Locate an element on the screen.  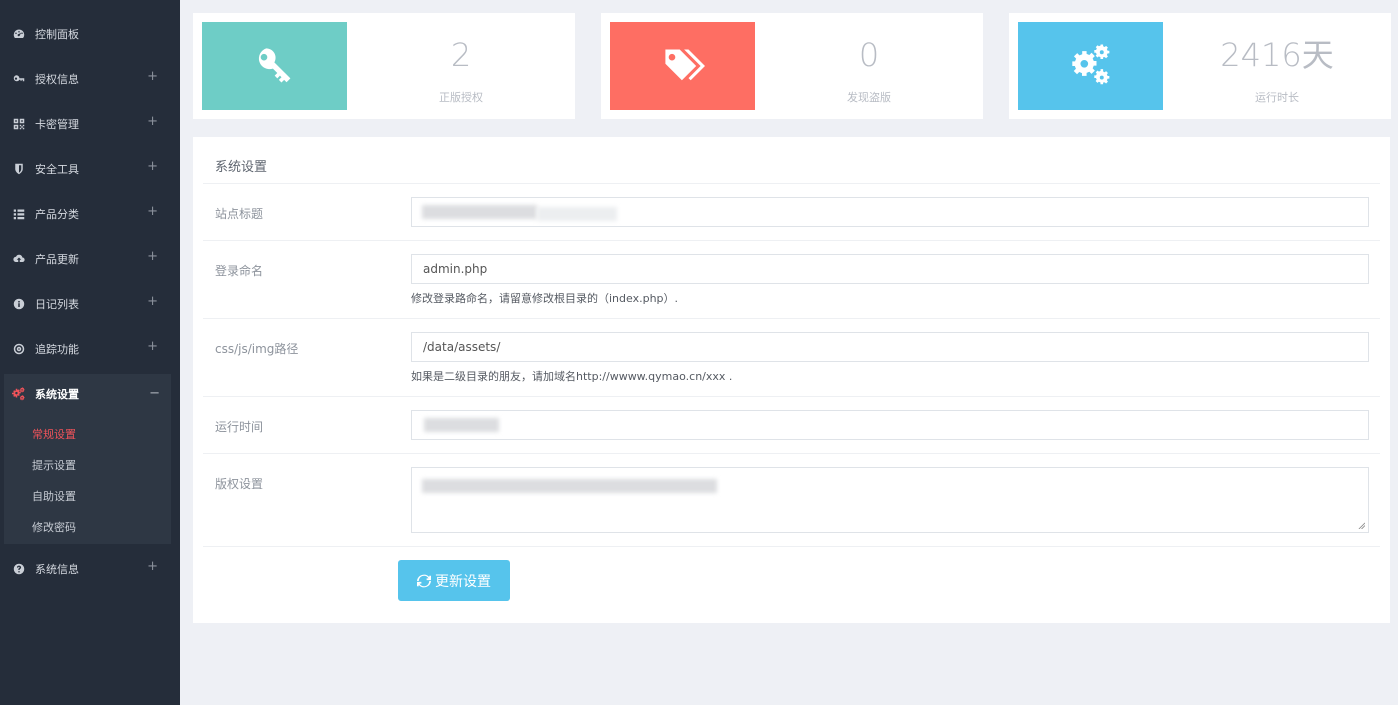
collapse-icon: − is located at coordinates (154, 393).